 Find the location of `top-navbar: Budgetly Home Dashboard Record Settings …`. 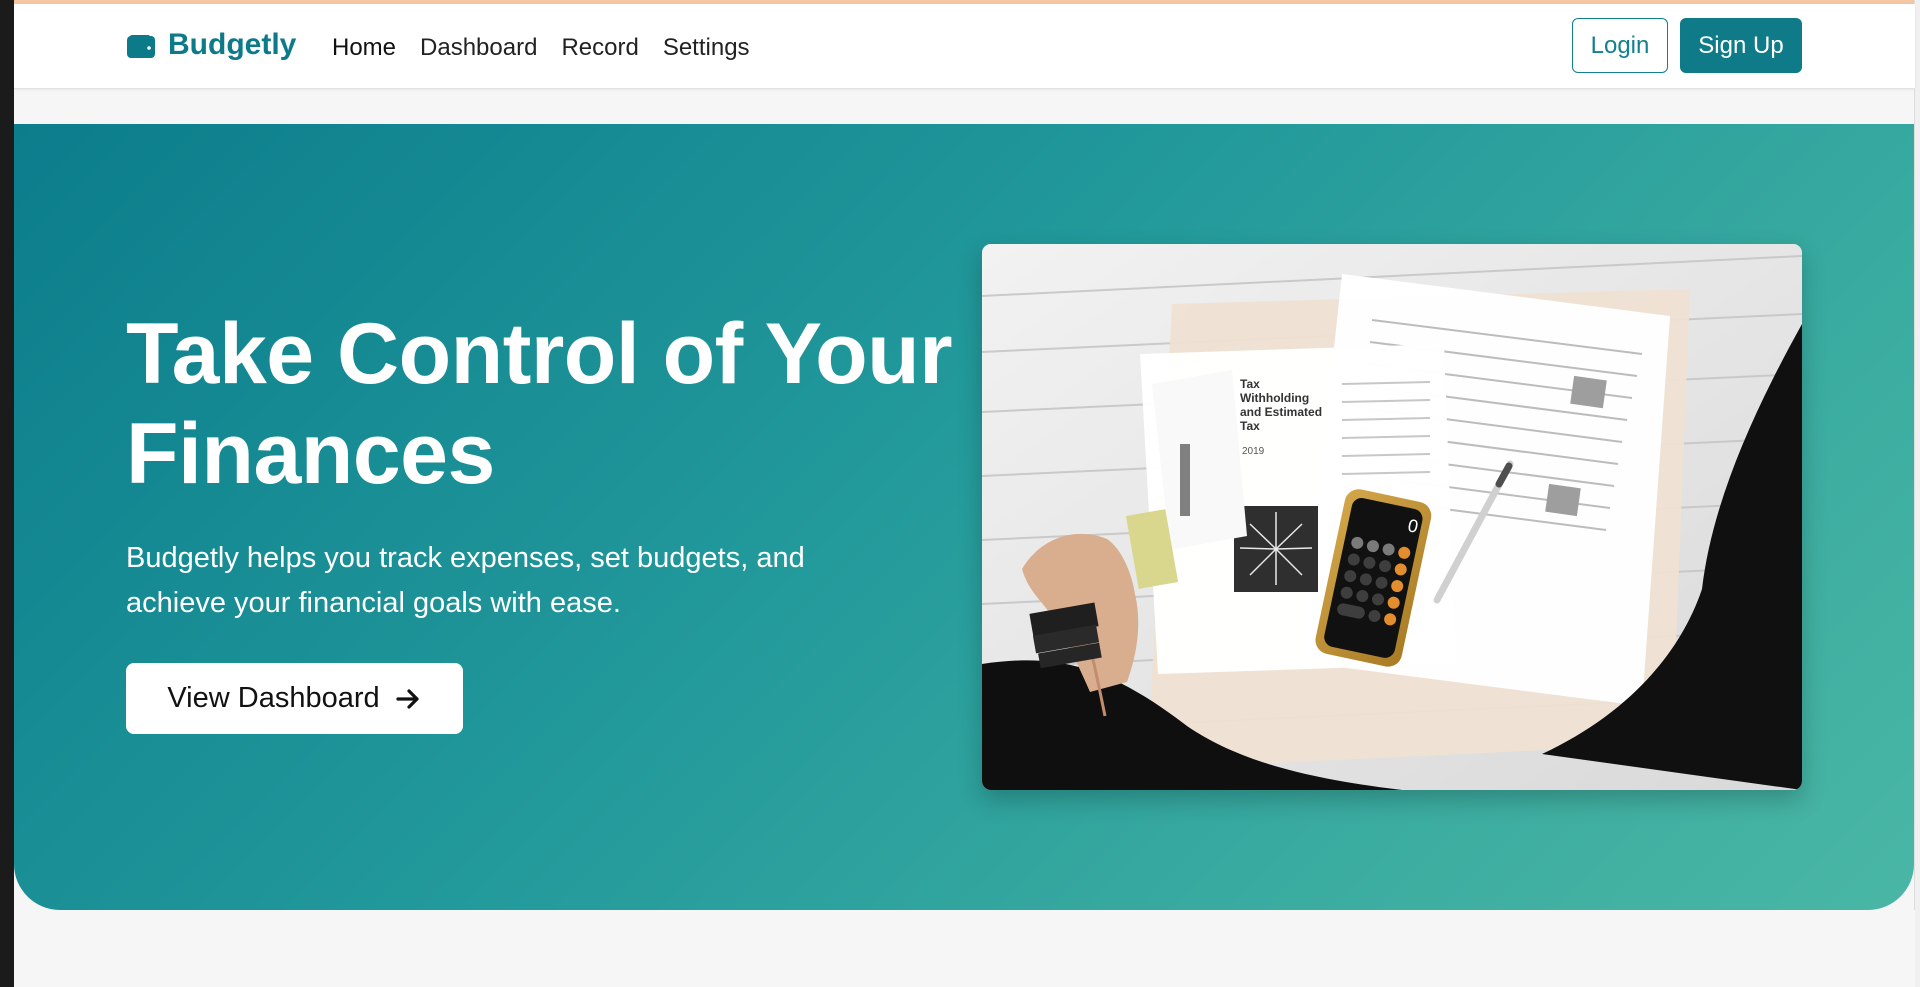

top-navbar: Budgetly Home Dashboard Record Settings … is located at coordinates (964, 46).